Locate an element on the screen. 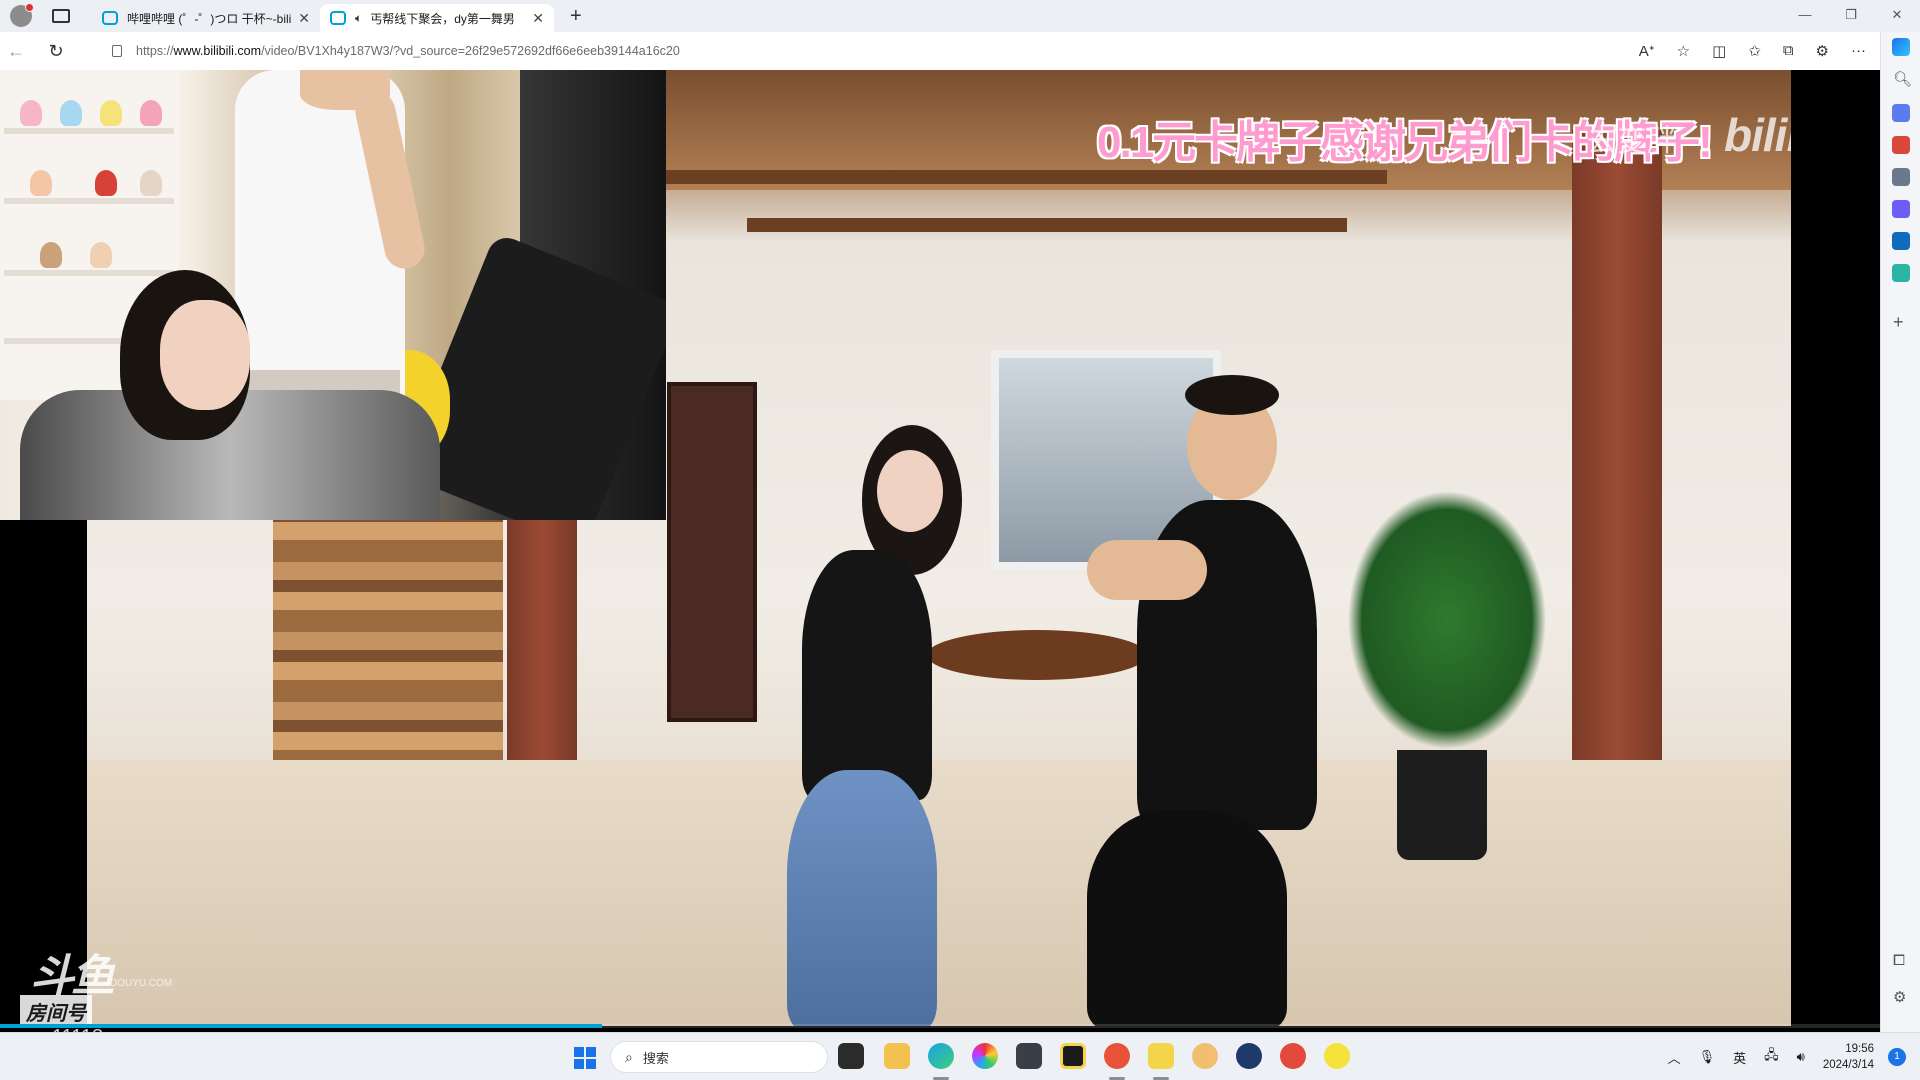  streamer-camera is located at coordinates (333, 295).